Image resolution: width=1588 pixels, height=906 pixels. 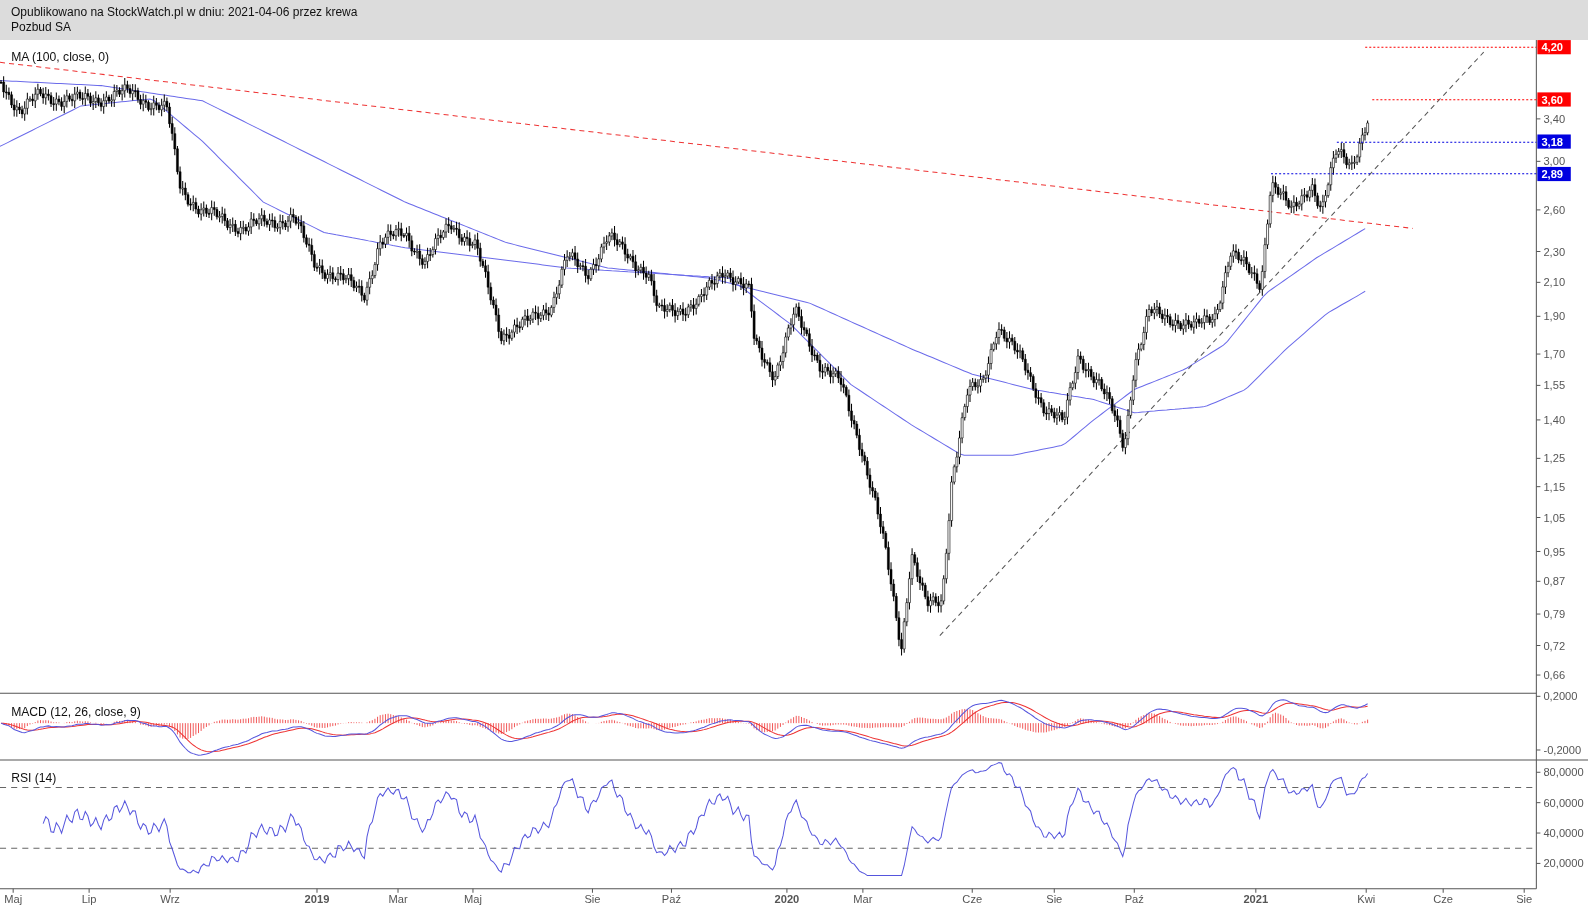 What do you see at coordinates (60, 57) in the screenshot?
I see `indicator-label: MA (100, close, 0)` at bounding box center [60, 57].